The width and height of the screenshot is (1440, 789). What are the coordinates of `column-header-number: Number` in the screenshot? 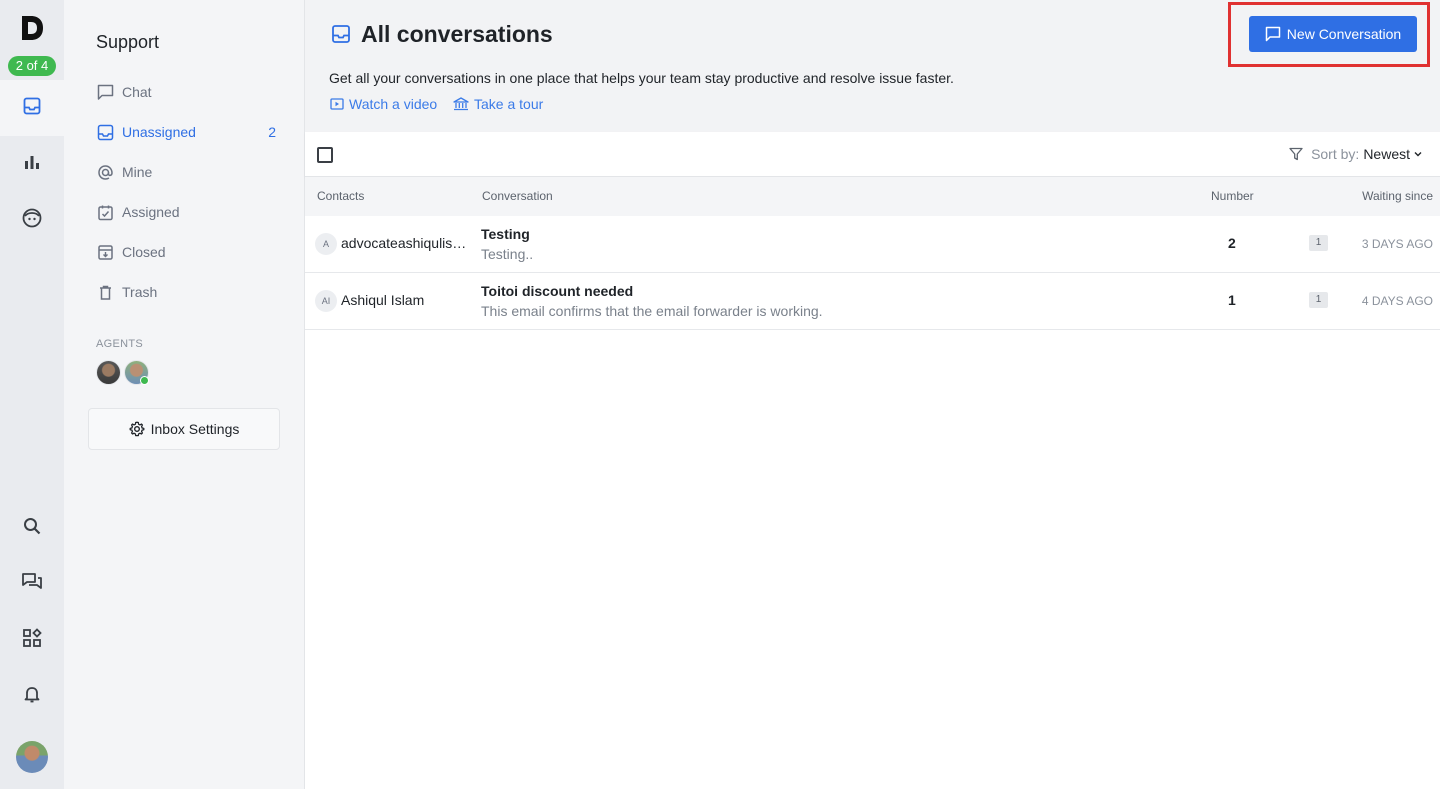 It's located at (1232, 196).